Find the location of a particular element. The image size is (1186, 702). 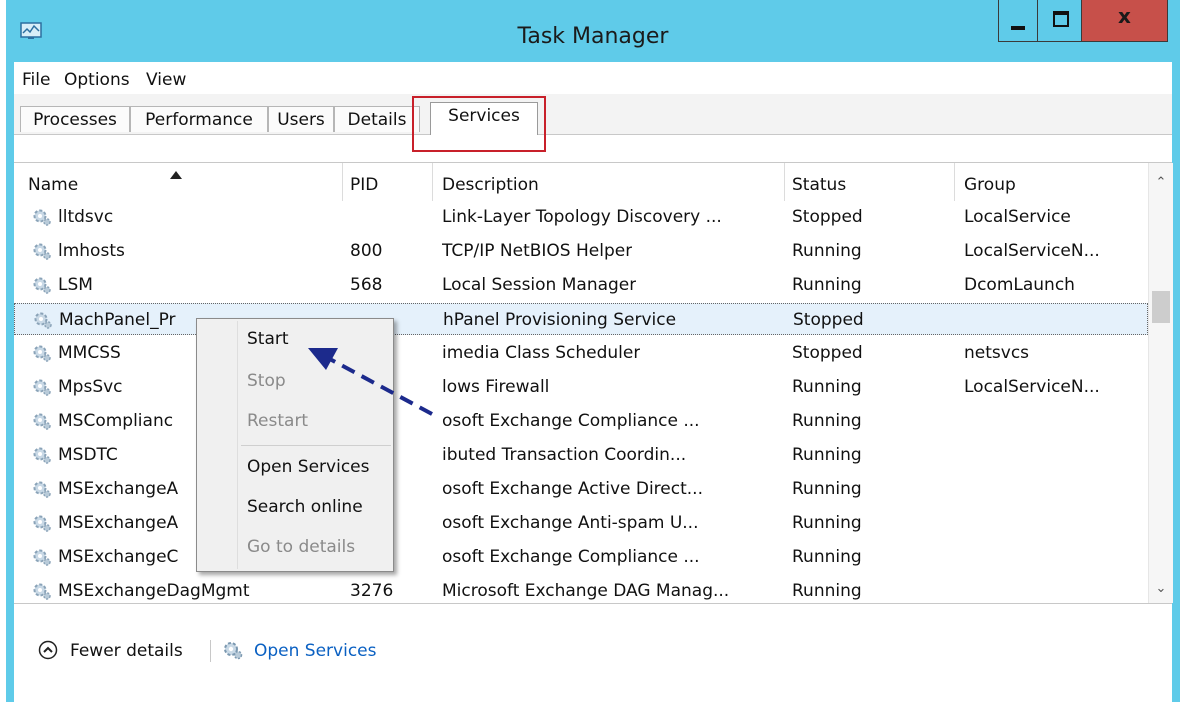

cell-name: MSComplianc is located at coordinates (116, 421).